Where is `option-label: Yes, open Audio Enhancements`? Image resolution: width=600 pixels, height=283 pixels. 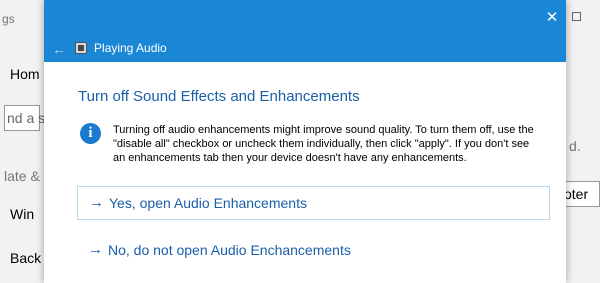 option-label: Yes, open Audio Enhancements is located at coordinates (208, 203).